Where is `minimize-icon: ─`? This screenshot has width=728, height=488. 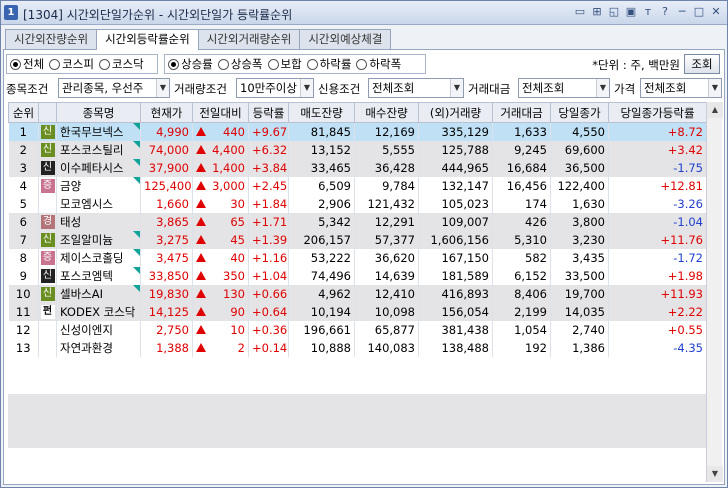 minimize-icon: ─ is located at coordinates (682, 12).